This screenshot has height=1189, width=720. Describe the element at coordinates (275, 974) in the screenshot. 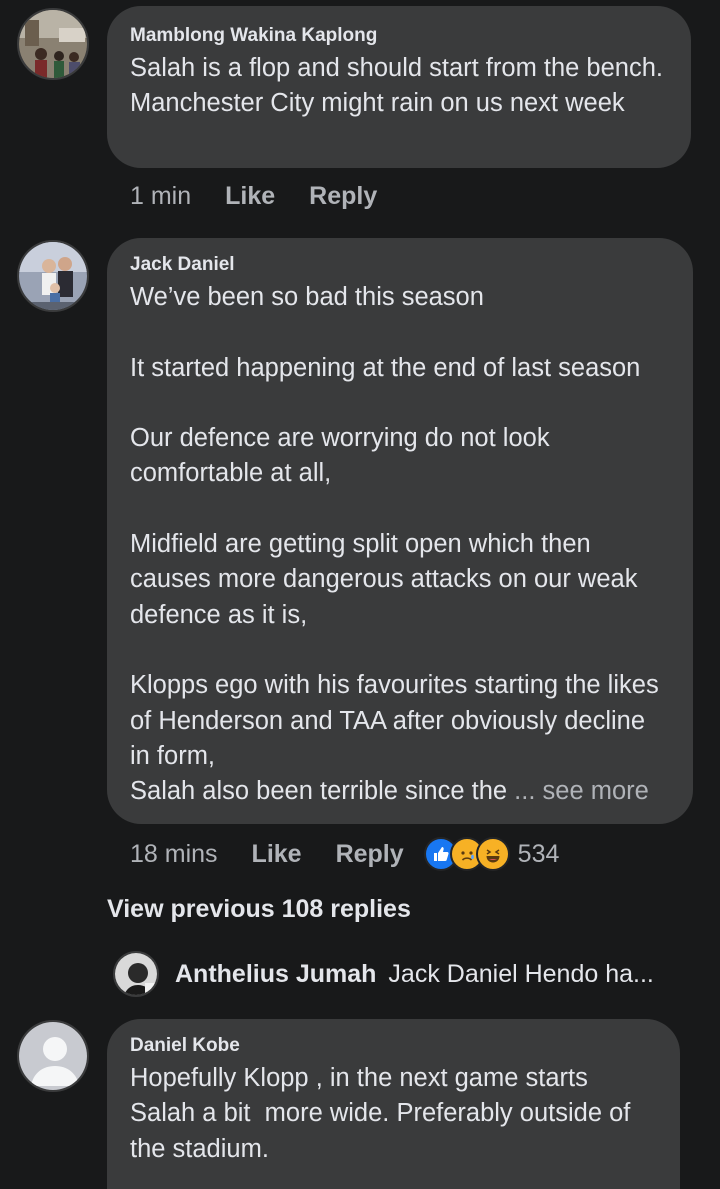

I see `reply-author: Anthelius Jumah` at that location.